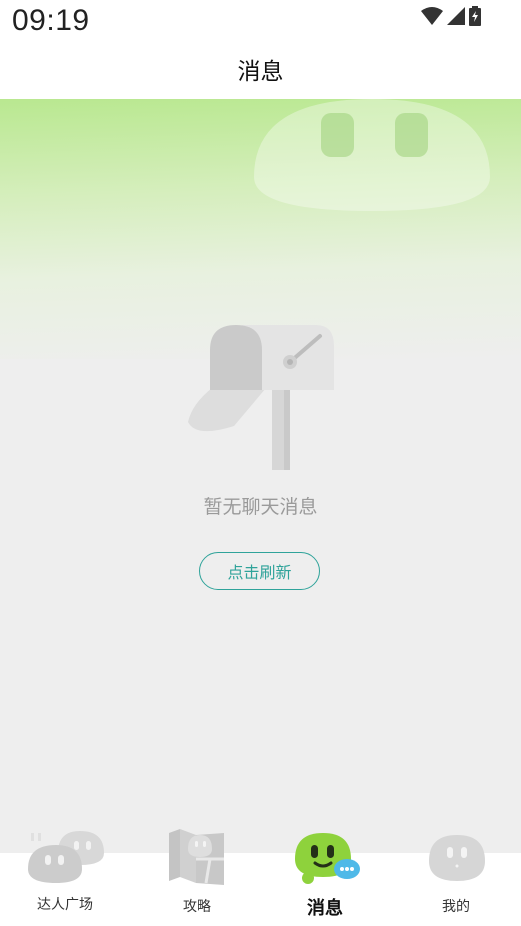  What do you see at coordinates (197, 907) in the screenshot?
I see `nav-label-guide: 攻略` at bounding box center [197, 907].